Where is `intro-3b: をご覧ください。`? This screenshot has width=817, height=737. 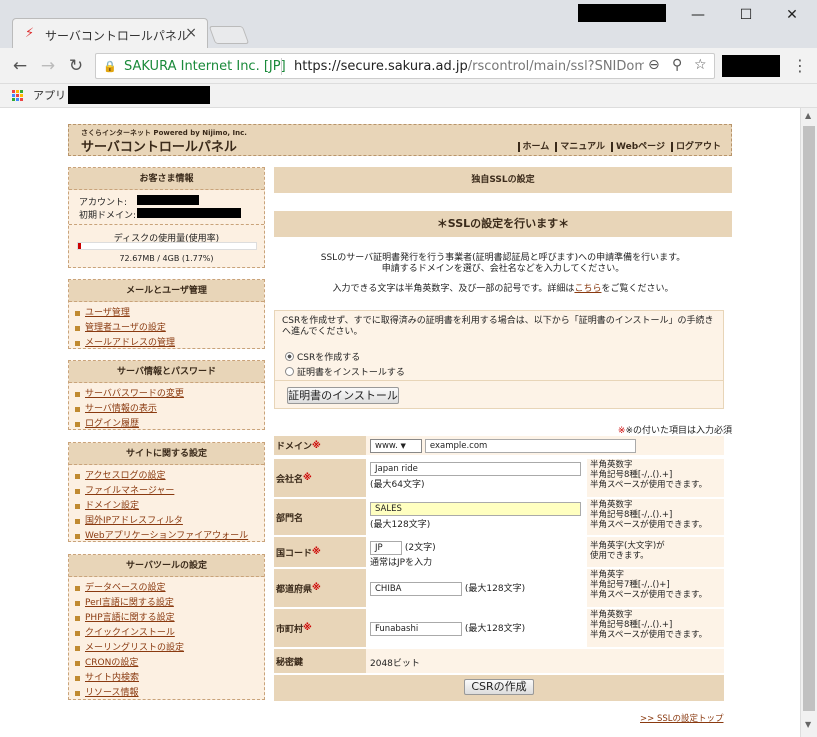
intro-3b: をご覧ください。 is located at coordinates (637, 289).